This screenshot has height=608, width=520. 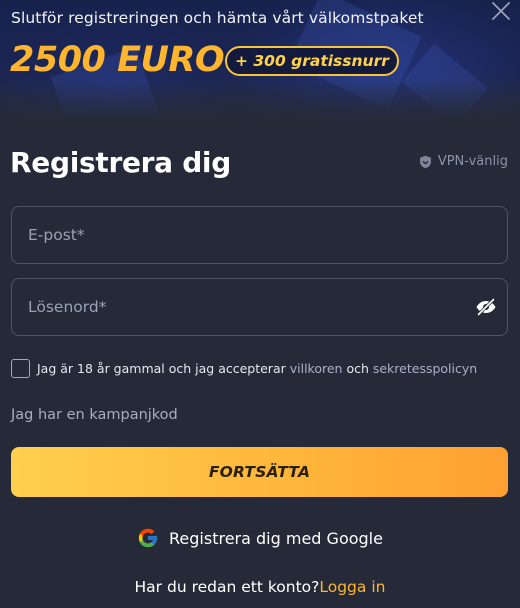 I want to click on password-visibility-toggle, so click(x=486, y=307).